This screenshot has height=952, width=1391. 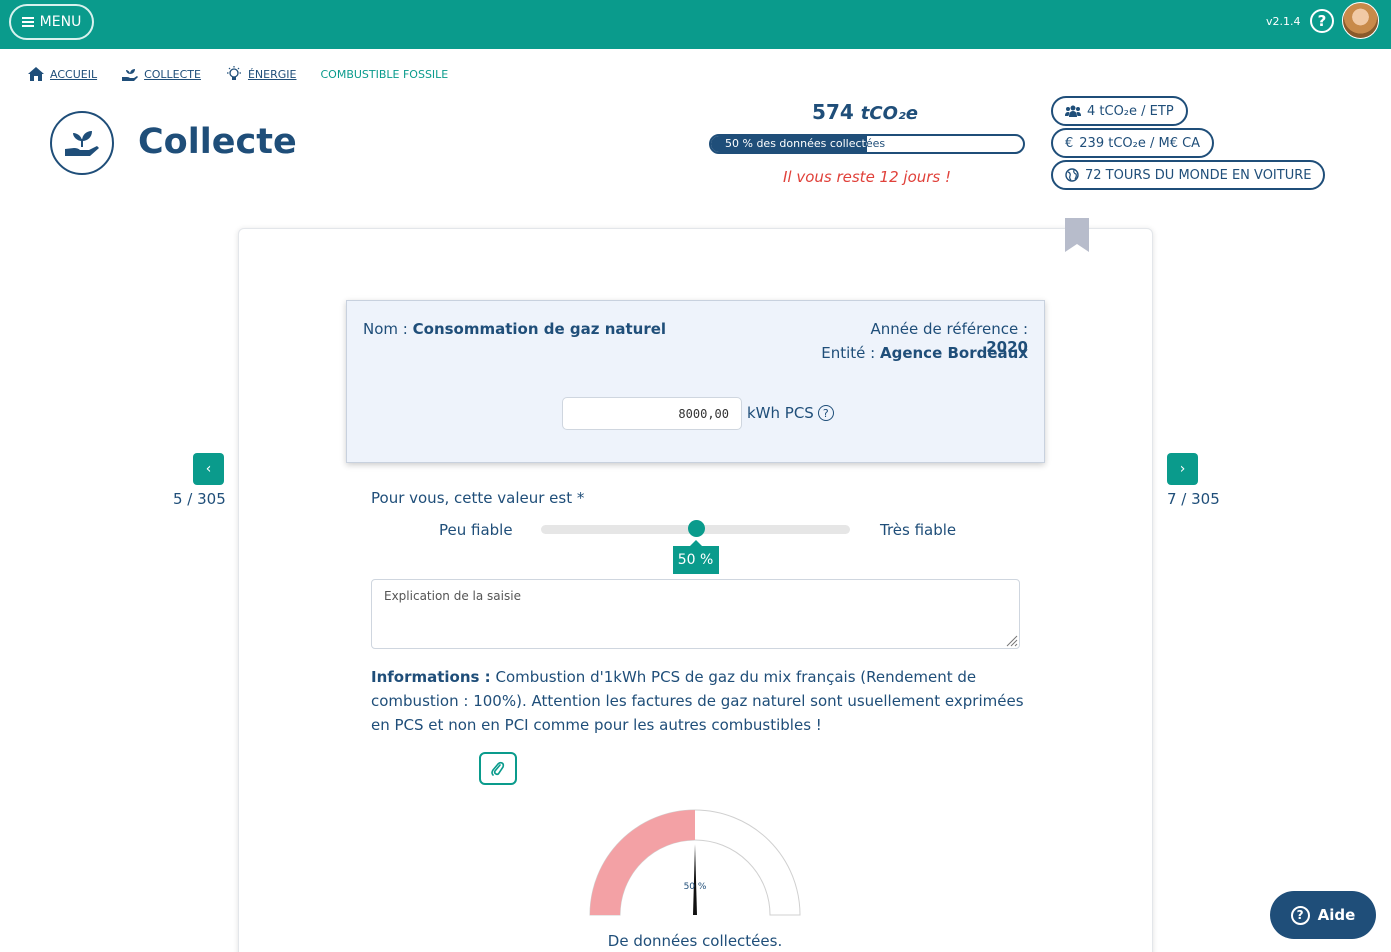 I want to click on home-icon, so click(x=36, y=74).